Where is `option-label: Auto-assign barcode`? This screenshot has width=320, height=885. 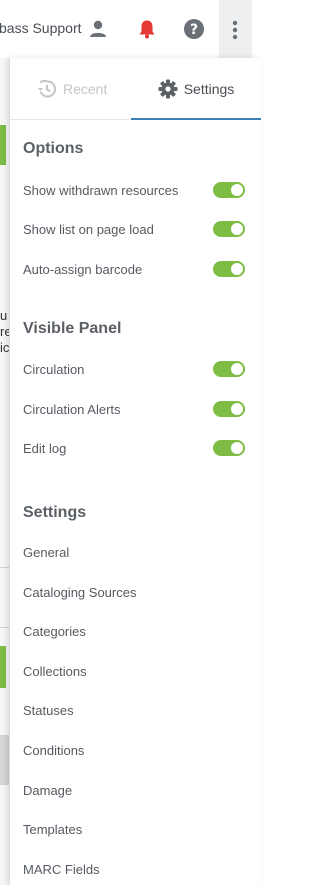
option-label: Auto-assign barcode is located at coordinates (83, 269).